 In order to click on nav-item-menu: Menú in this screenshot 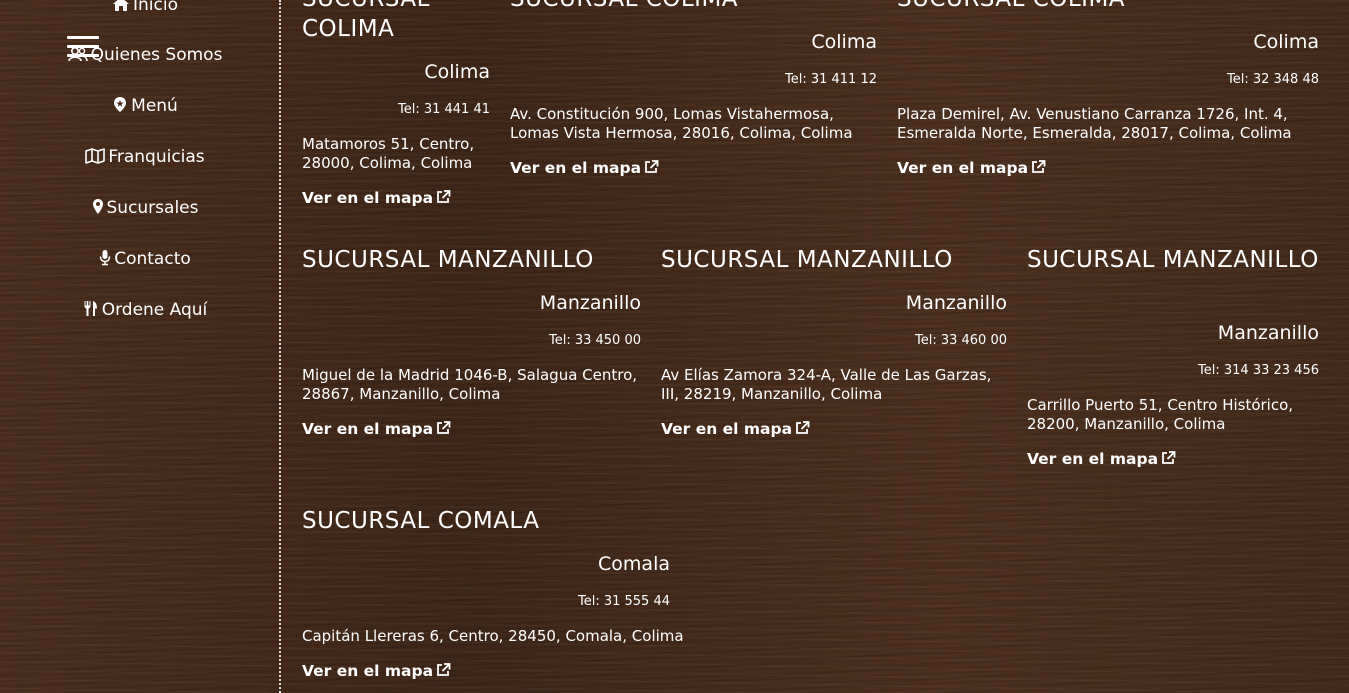, I will do `click(145, 106)`.